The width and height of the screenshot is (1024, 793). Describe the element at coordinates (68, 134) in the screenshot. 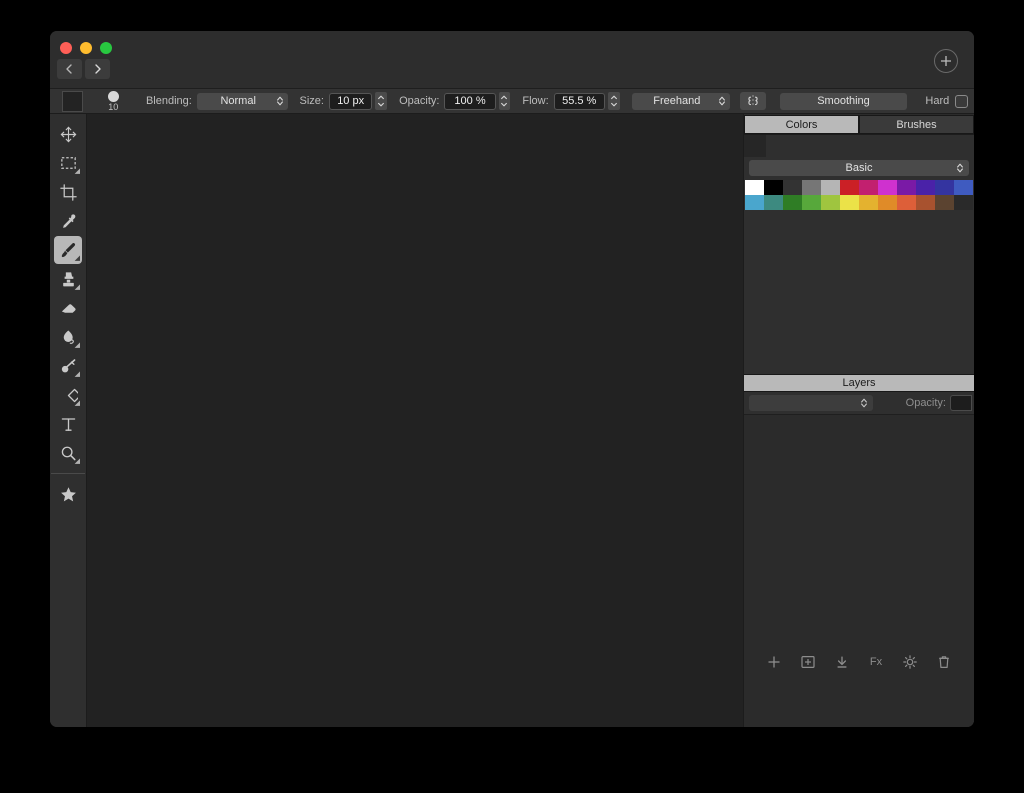

I see `tool-move` at that location.